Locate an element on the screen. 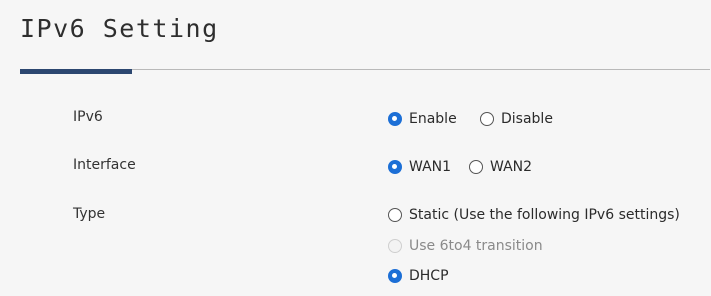 Image resolution: width=711 pixels, height=296 pixels. type-6to4-option: Use 6to4 transition is located at coordinates (465, 246).